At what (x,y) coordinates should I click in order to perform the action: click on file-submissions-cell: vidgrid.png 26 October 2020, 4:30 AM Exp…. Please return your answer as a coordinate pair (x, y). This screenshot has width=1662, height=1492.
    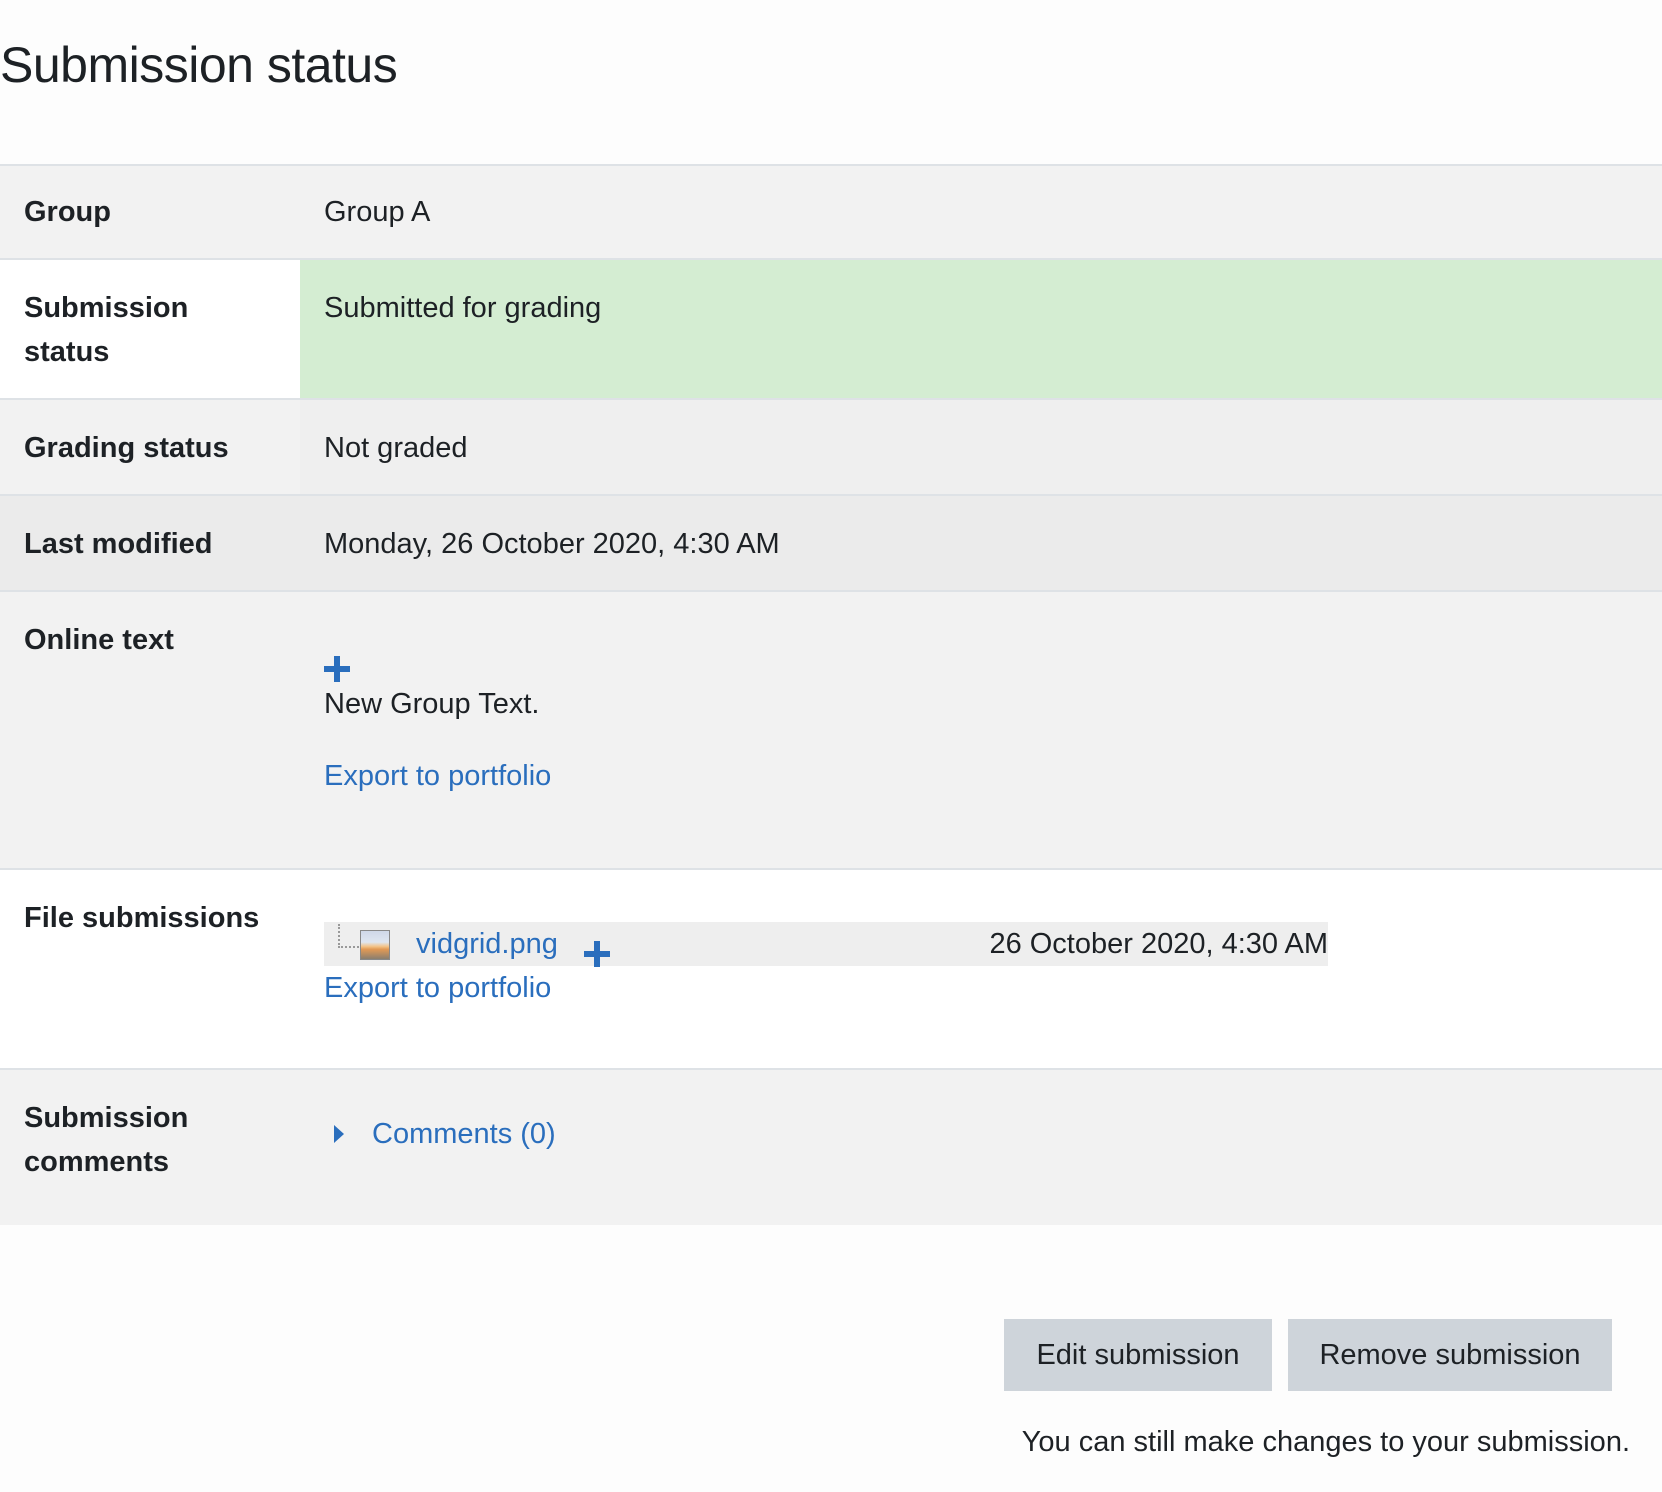
    Looking at the image, I should click on (981, 969).